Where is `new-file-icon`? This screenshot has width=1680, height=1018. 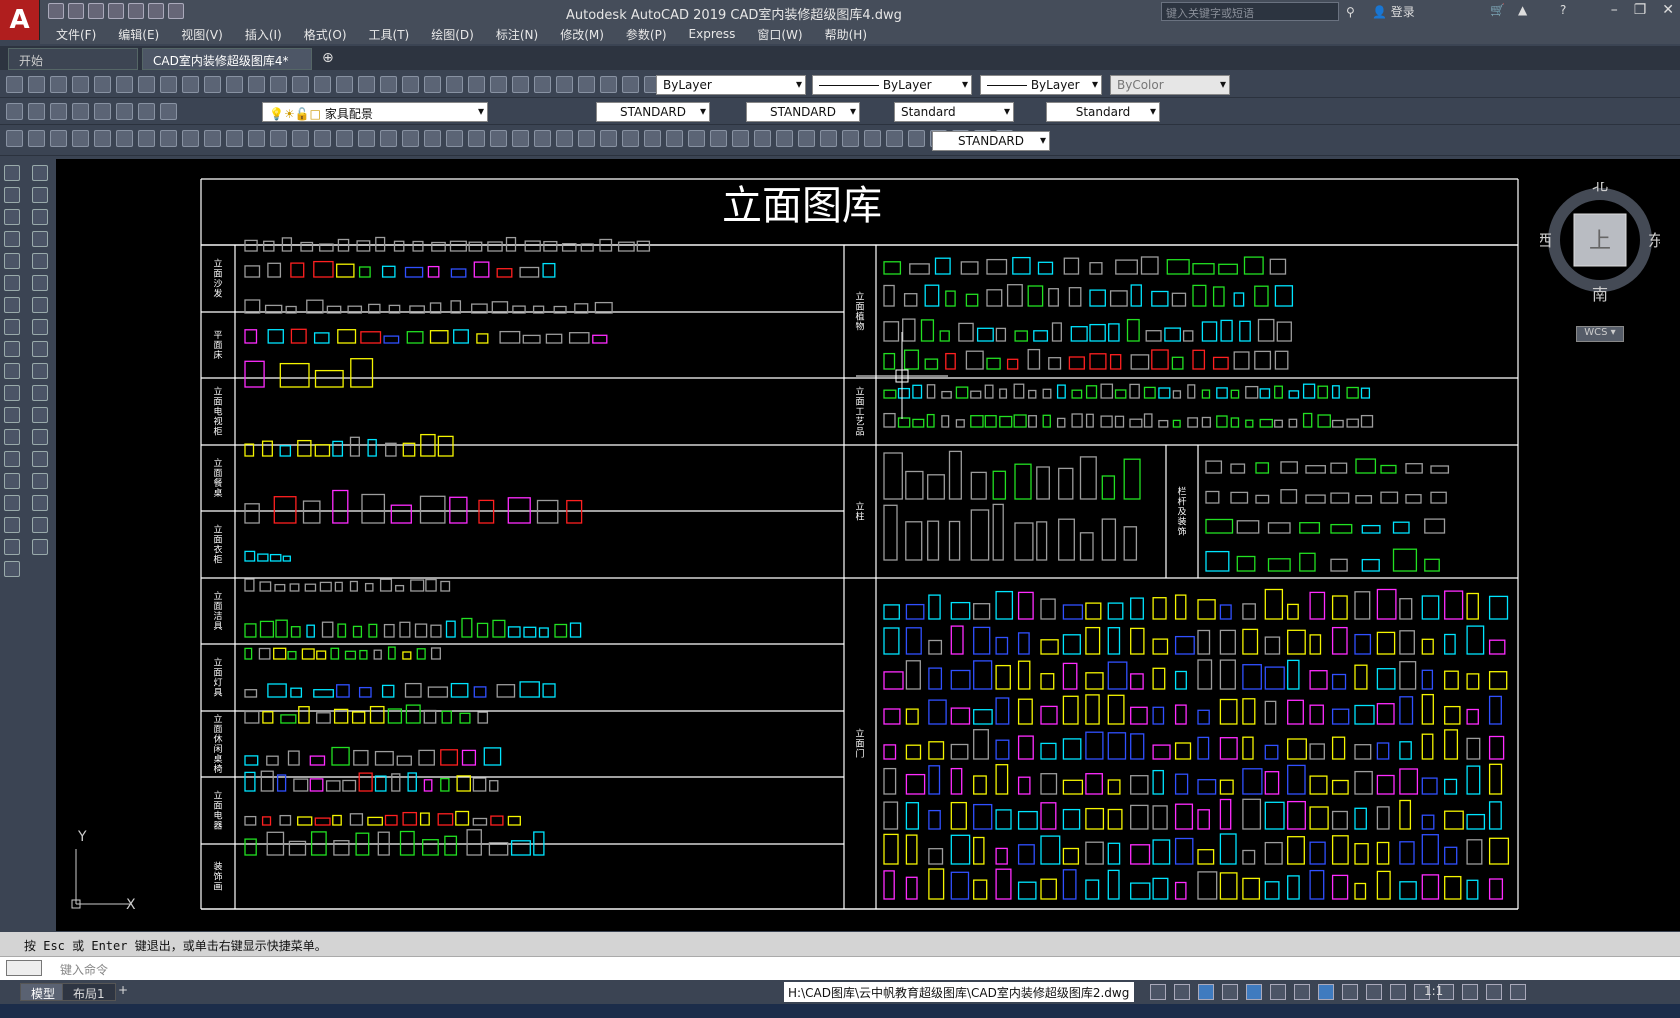 new-file-icon is located at coordinates (56, 11).